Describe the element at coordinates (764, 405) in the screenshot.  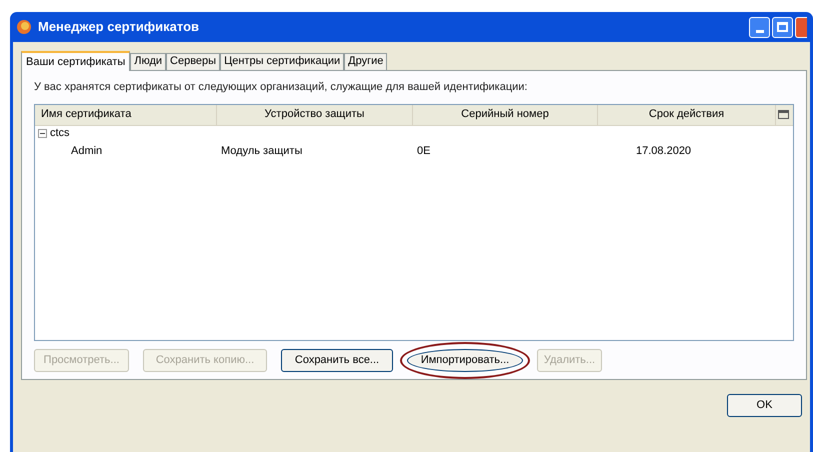
I see `ok-button: OK` at that location.